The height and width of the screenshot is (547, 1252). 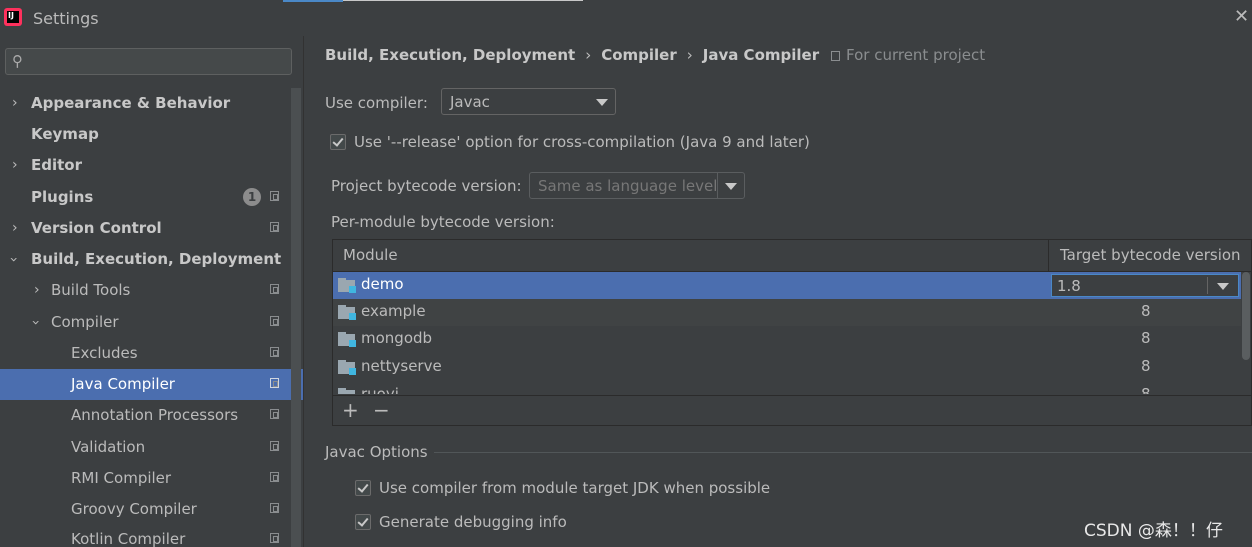 I want to click on table-row: example 8, so click(x=787, y=312).